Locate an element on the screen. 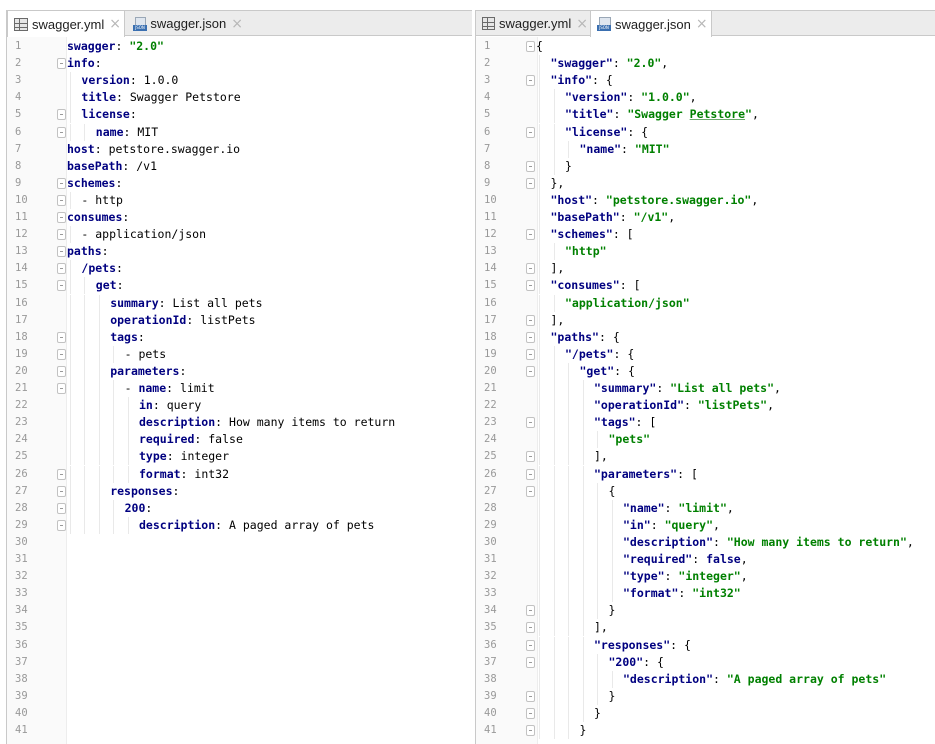  line-number: 19 is located at coordinates (21, 353).